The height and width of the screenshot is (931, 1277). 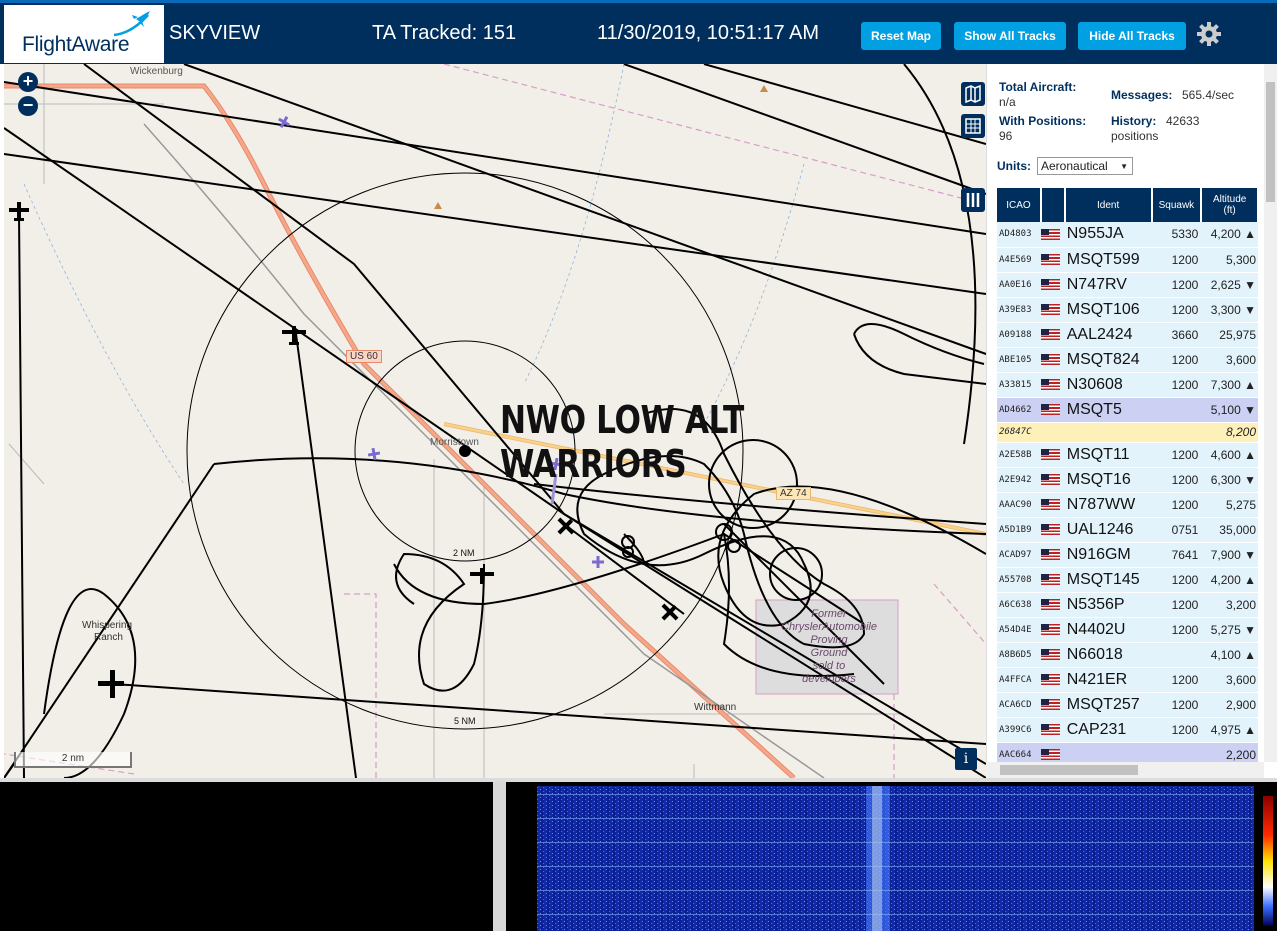 I want to click on aircraft-row: AD4803 N955JA 5330 4,200 ▲, so click(x=1127, y=235).